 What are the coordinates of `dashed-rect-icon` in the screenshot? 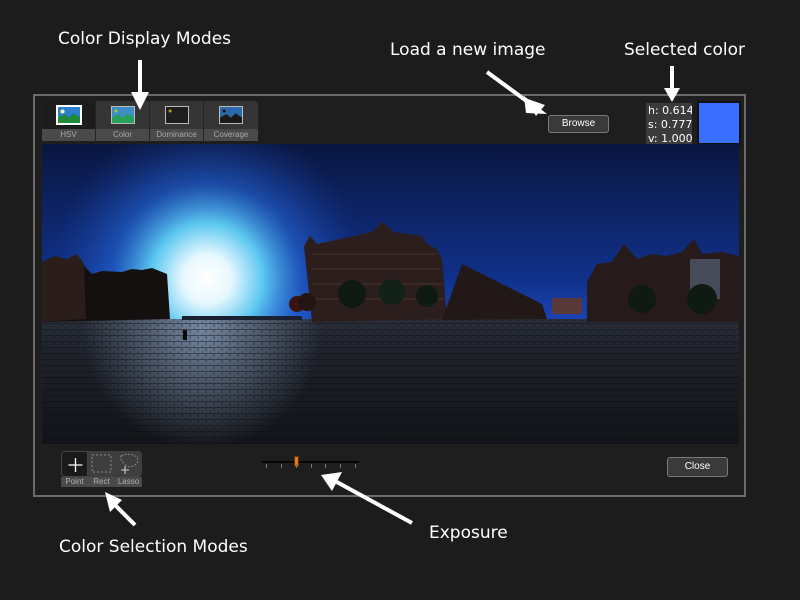 It's located at (101, 464).